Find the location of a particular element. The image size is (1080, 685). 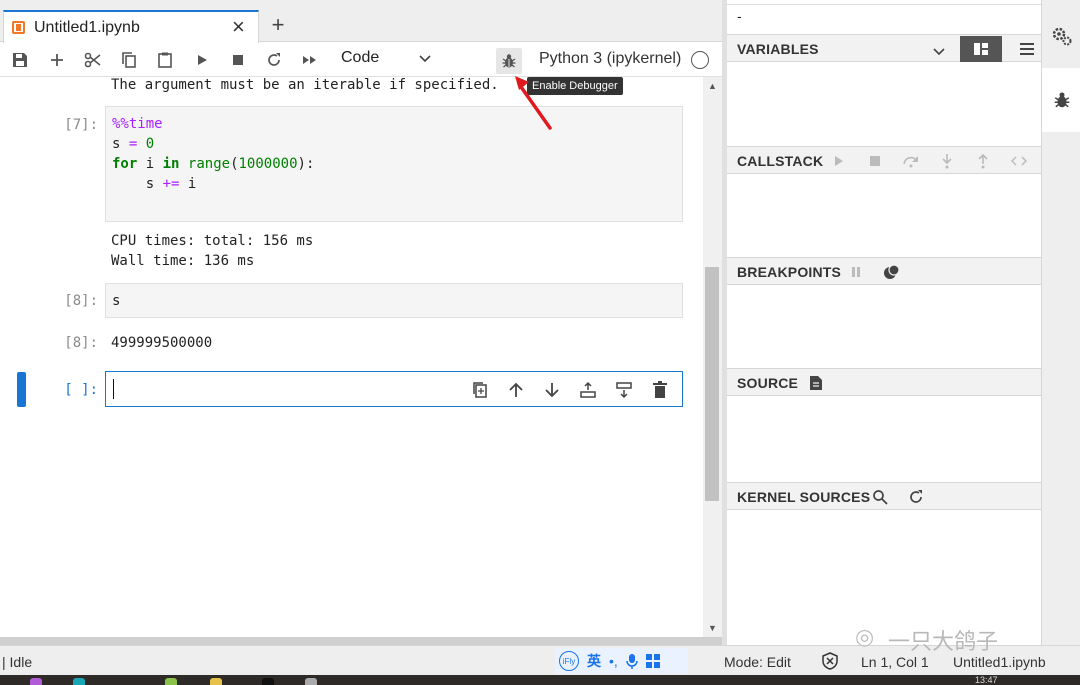

continue-button is located at coordinates (839, 161).